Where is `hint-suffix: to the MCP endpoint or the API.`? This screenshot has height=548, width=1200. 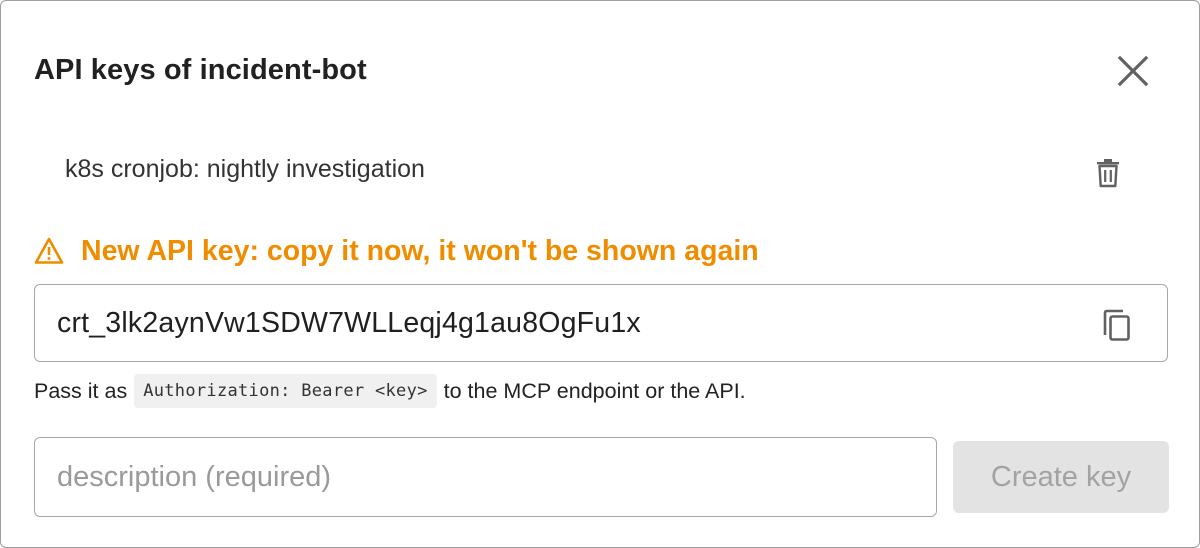 hint-suffix: to the MCP endpoint or the API. is located at coordinates (594, 390).